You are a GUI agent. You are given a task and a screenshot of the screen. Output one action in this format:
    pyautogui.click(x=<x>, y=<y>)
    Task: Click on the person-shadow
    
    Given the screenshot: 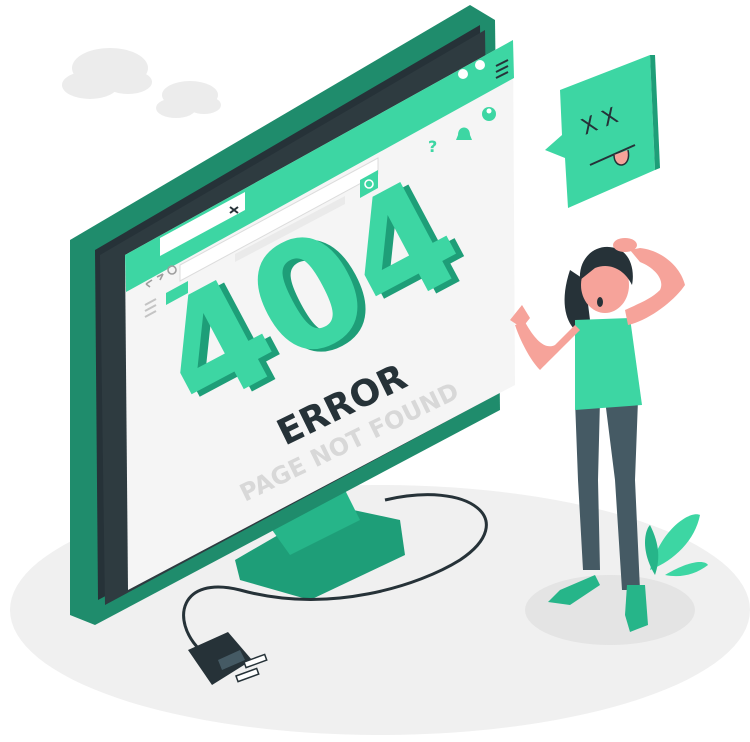 What is the action you would take?
    pyautogui.click(x=610, y=610)
    